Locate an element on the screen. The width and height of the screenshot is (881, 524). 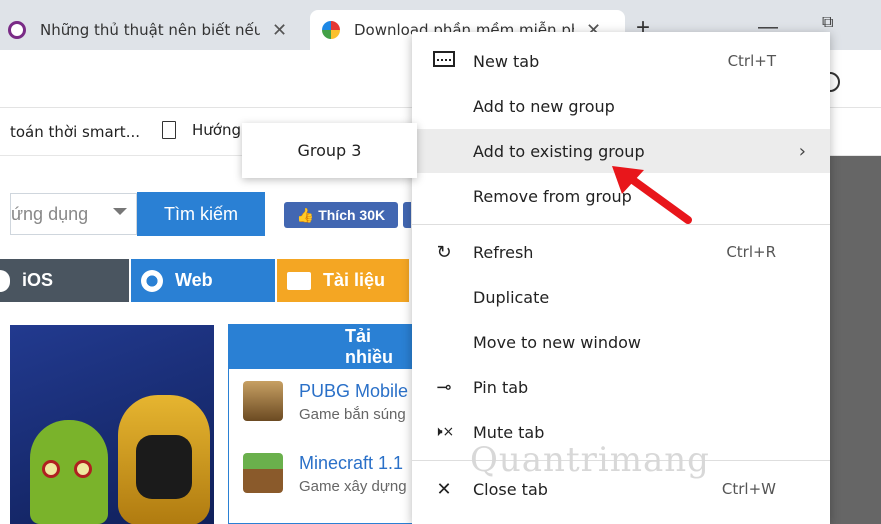
globe-icon is located at coordinates (152, 280).